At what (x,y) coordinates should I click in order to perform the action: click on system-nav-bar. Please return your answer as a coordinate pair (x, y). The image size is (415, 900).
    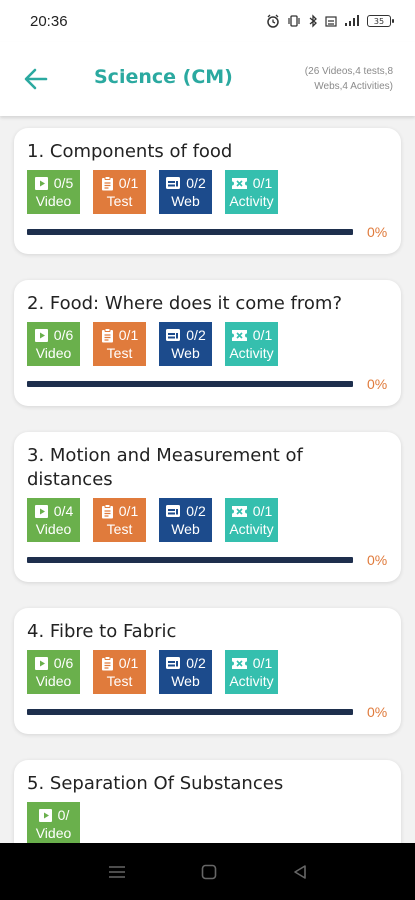
    Looking at the image, I should click on (207, 871).